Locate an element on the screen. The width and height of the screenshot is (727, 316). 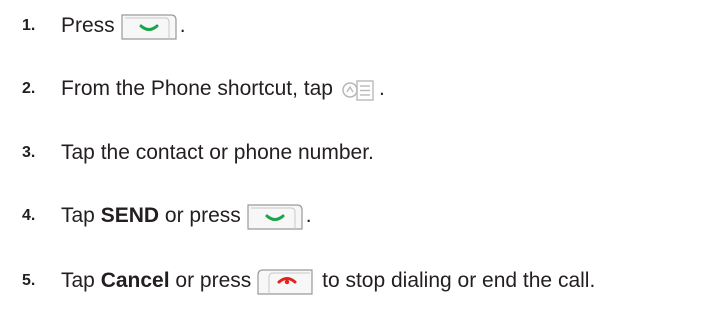
step-number: 4. is located at coordinates (29, 215).